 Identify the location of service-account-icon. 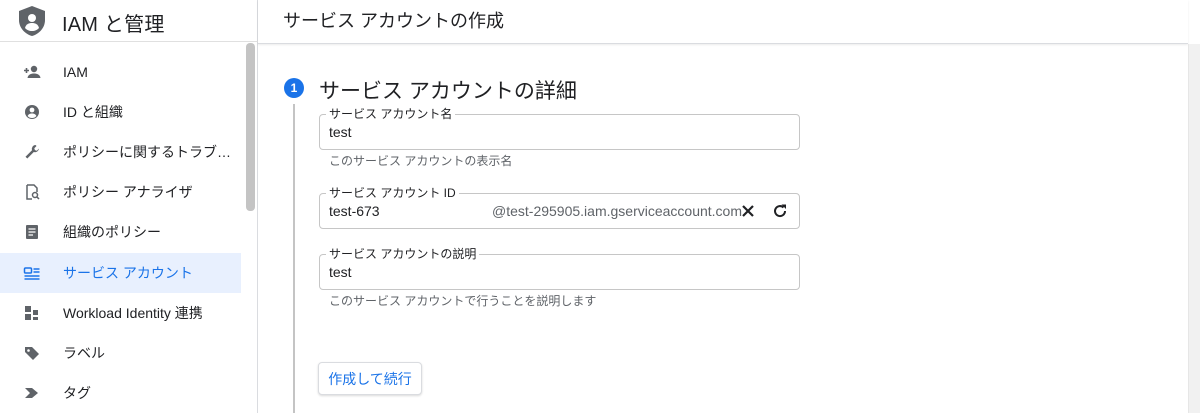
(32, 273).